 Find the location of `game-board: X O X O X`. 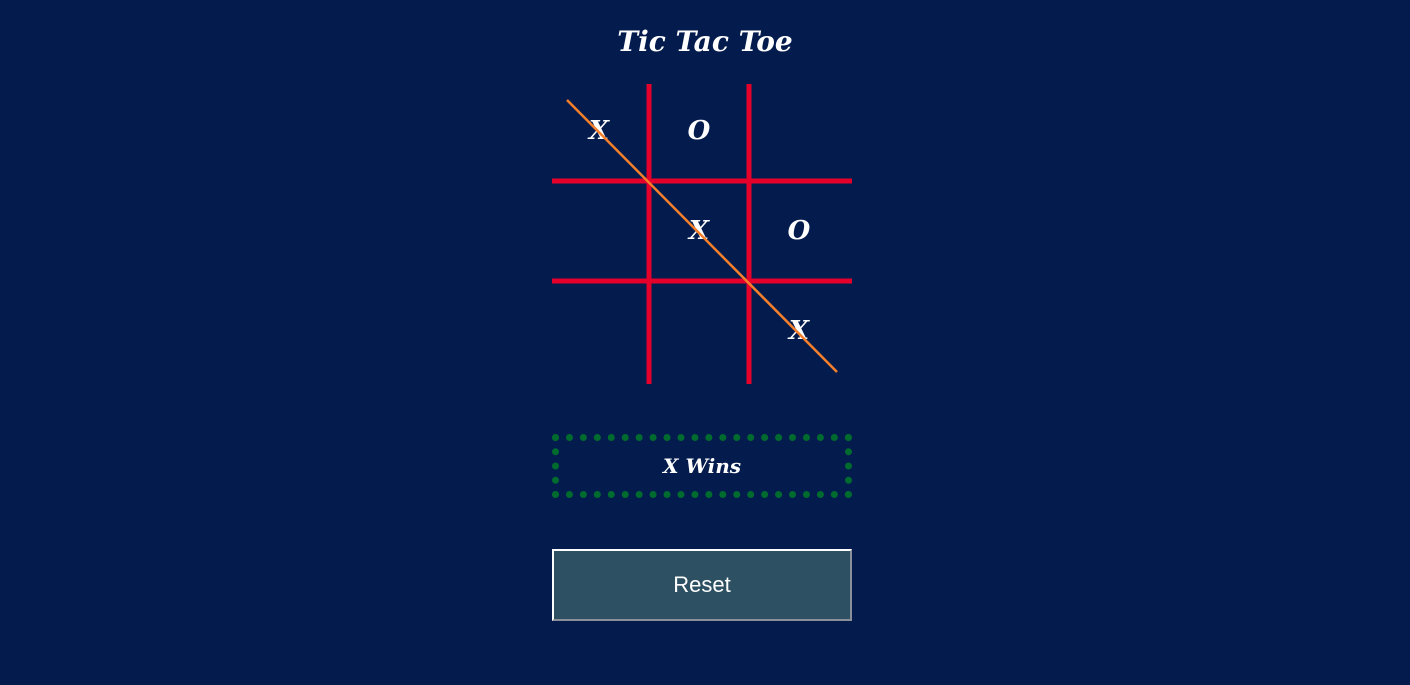

game-board: X O X O X is located at coordinates (702, 234).